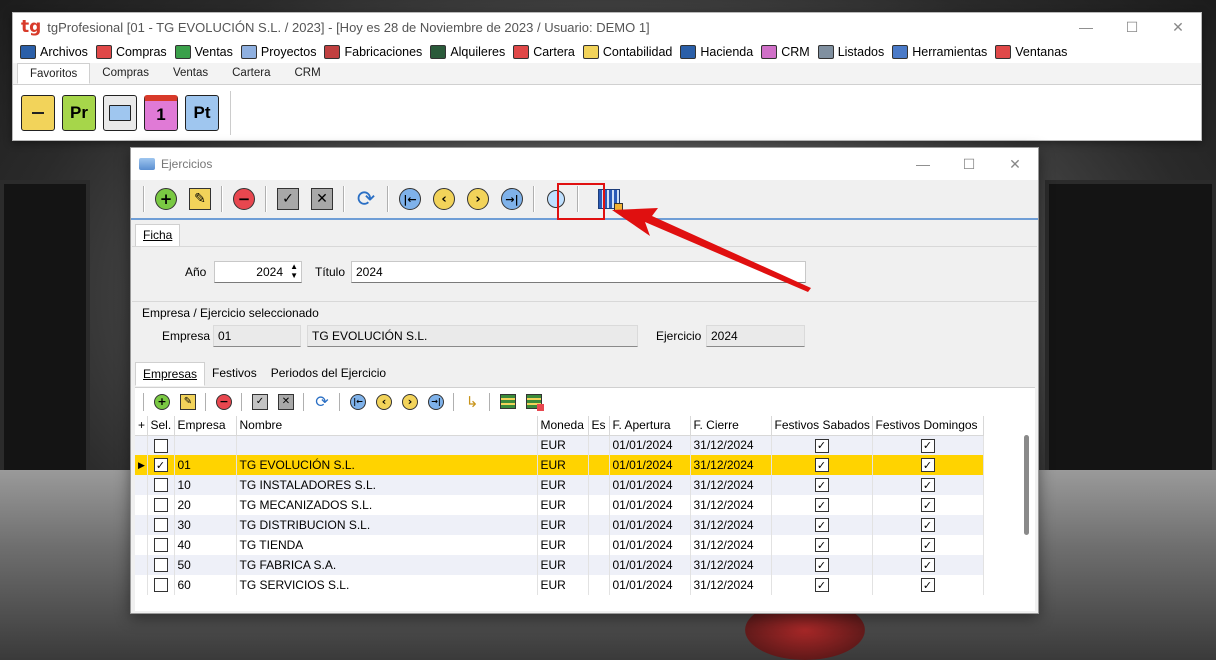 The width and height of the screenshot is (1216, 660). What do you see at coordinates (563, 426) in the screenshot?
I see `column-header: Moneda` at bounding box center [563, 426].